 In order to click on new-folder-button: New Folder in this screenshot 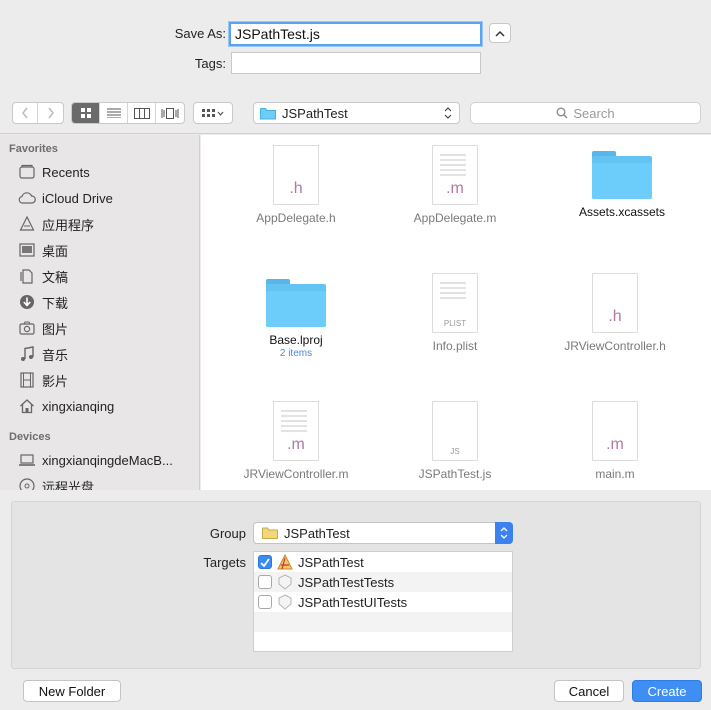, I will do `click(72, 691)`.